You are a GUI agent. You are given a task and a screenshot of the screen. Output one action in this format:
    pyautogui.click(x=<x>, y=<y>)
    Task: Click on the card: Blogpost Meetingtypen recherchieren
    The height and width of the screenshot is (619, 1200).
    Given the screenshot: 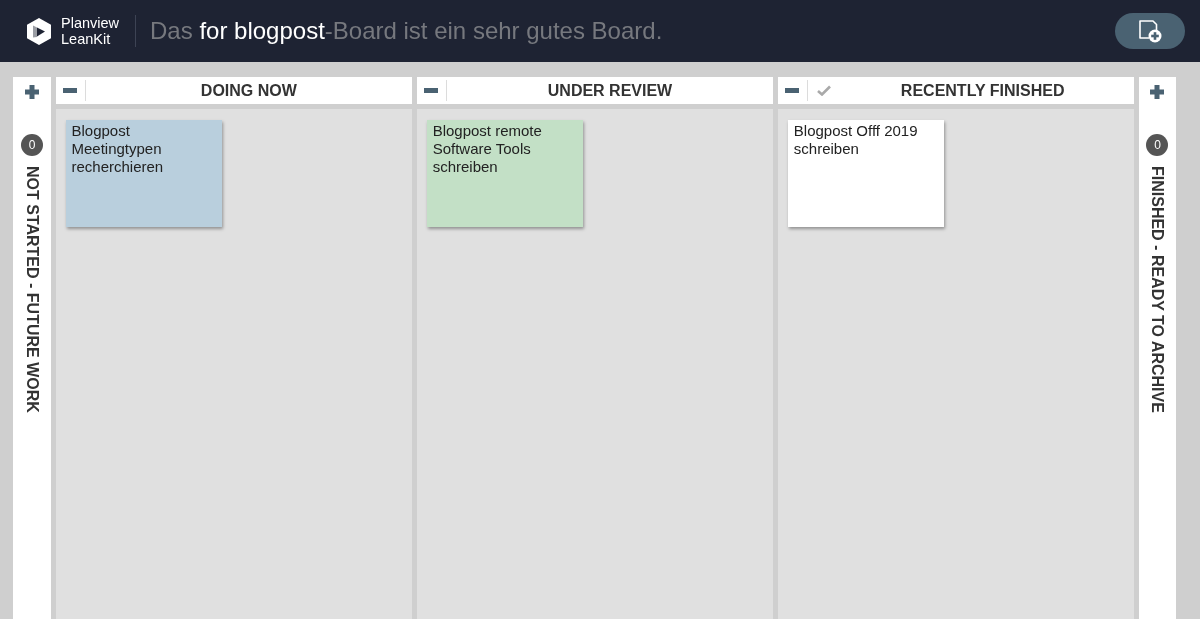 What is the action you would take?
    pyautogui.click(x=143, y=173)
    